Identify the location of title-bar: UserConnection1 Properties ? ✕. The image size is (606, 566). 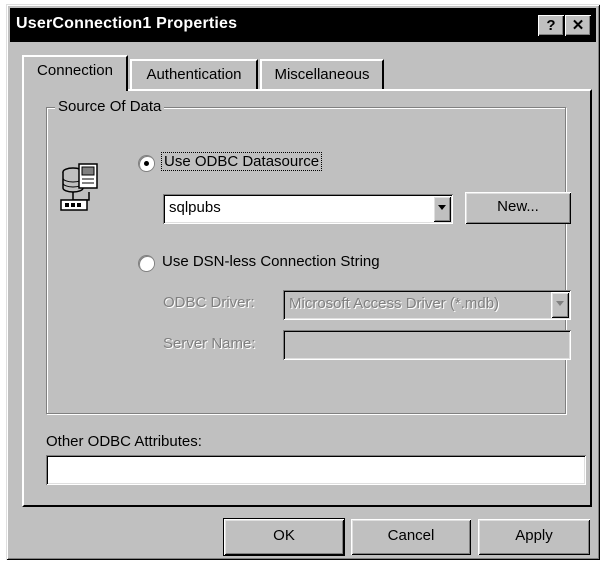
(303, 25).